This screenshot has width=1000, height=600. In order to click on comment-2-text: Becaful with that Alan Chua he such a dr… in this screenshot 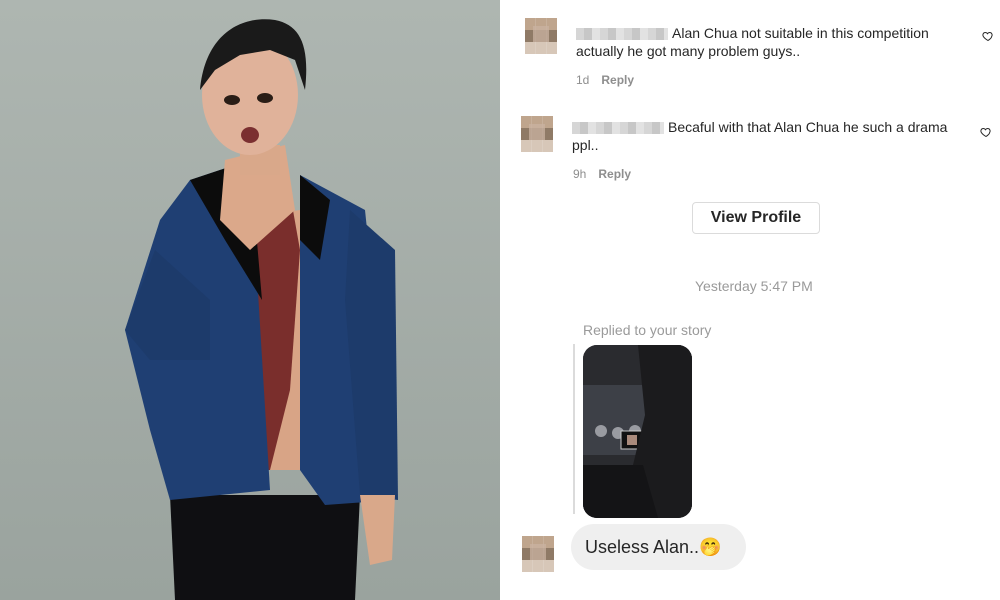, I will do `click(760, 136)`.